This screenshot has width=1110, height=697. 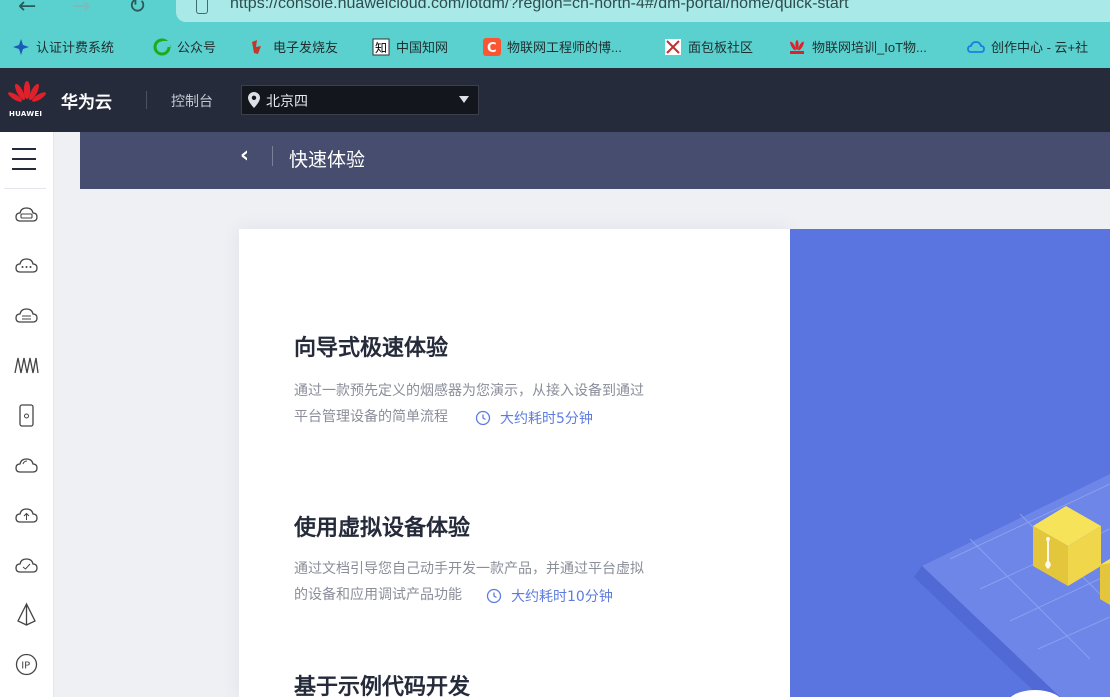 I want to click on bookmark-item: 公众号, so click(x=184, y=46).